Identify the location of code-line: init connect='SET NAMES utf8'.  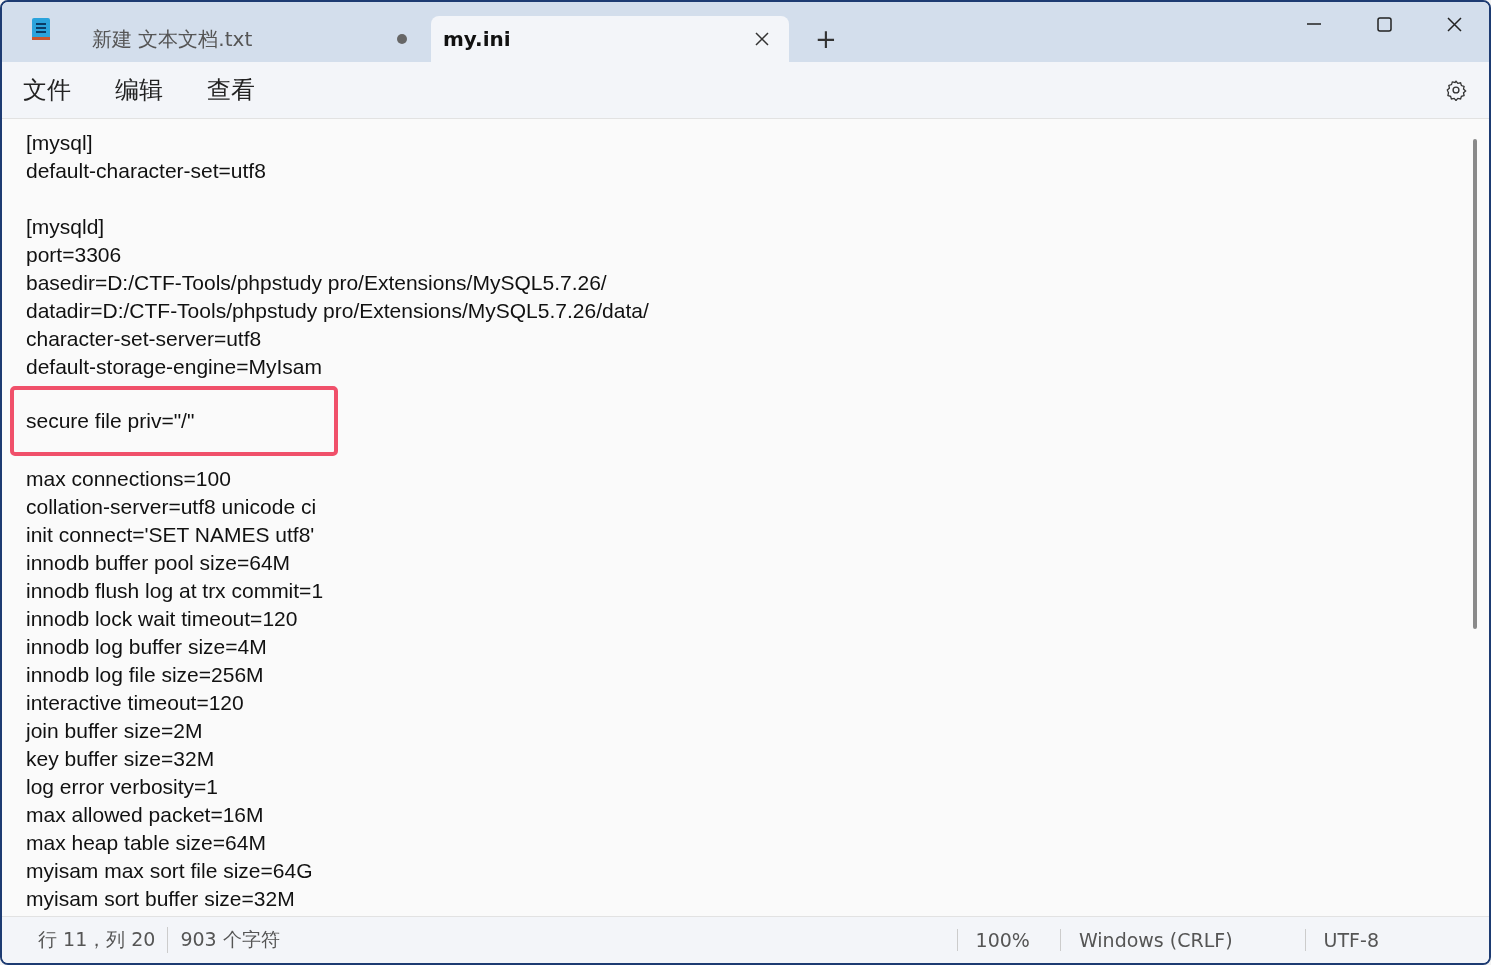
(170, 535).